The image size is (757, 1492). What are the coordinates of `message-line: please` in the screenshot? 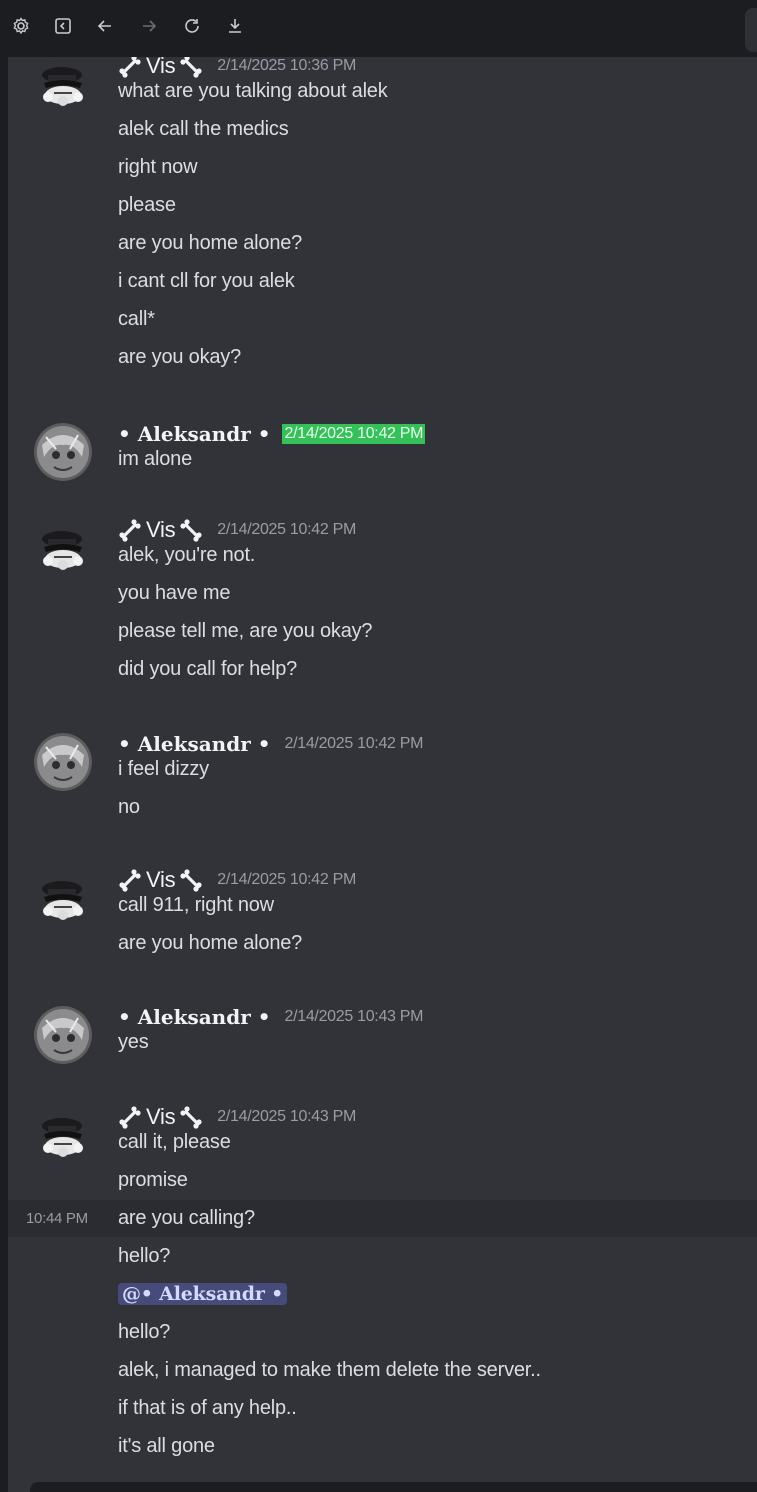 It's located at (147, 205).